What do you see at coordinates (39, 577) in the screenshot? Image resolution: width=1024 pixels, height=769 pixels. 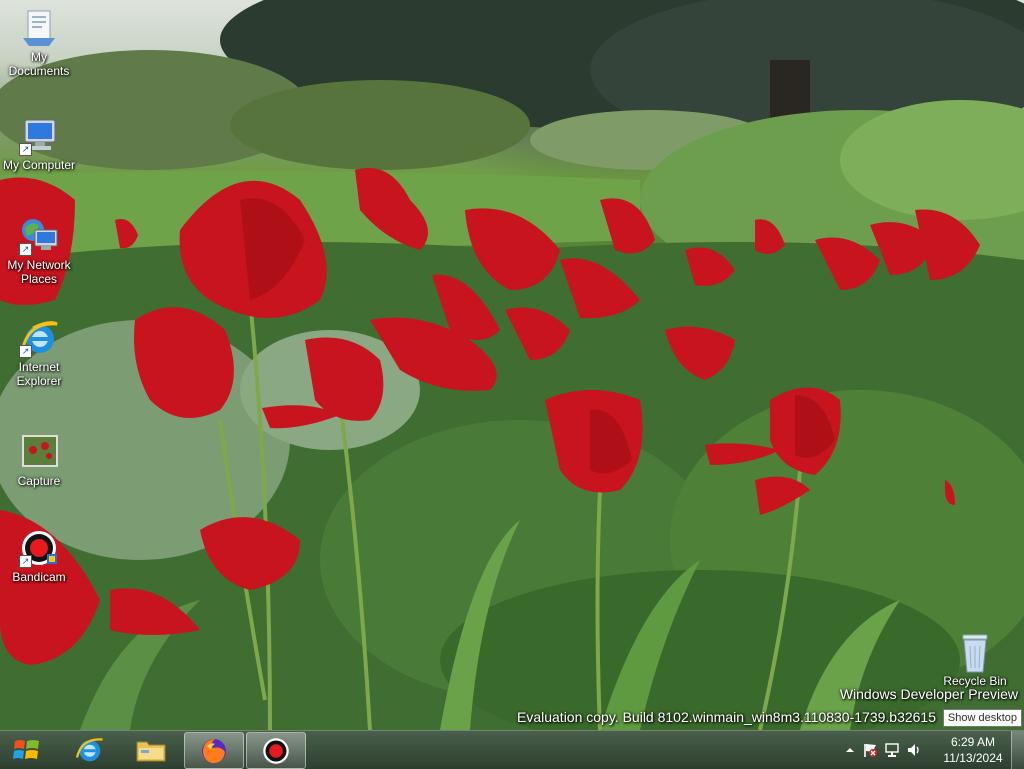 I see `desktop-icon-label: Bandicam` at bounding box center [39, 577].